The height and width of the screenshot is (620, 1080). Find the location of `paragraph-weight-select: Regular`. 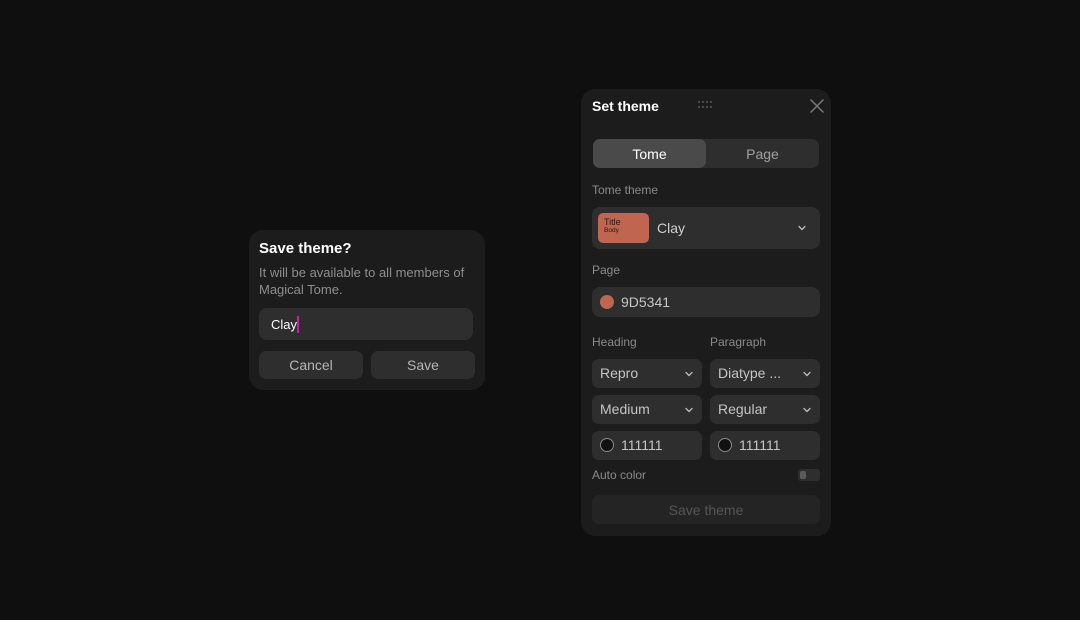

paragraph-weight-select: Regular is located at coordinates (765, 409).